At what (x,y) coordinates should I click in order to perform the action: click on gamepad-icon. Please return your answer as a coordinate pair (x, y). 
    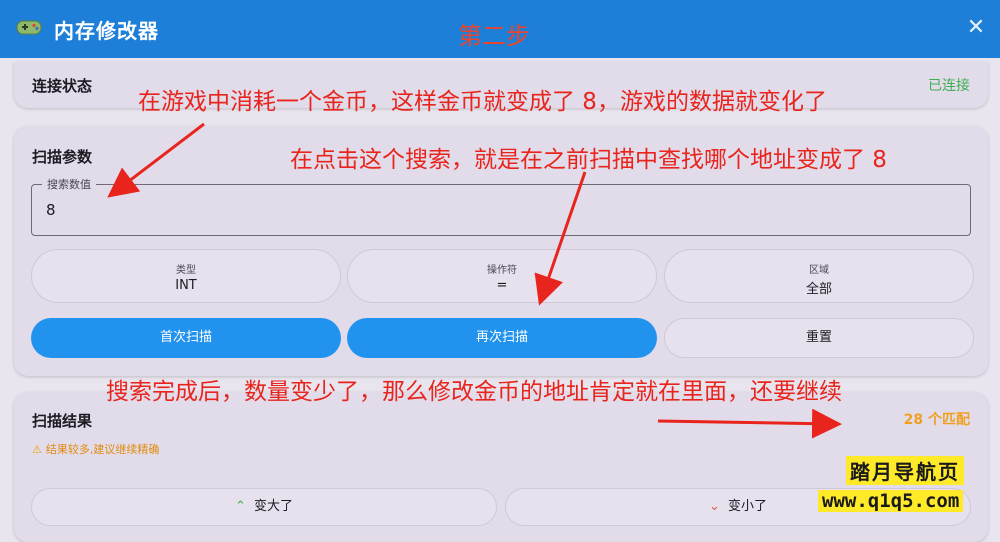
    Looking at the image, I should click on (29, 27).